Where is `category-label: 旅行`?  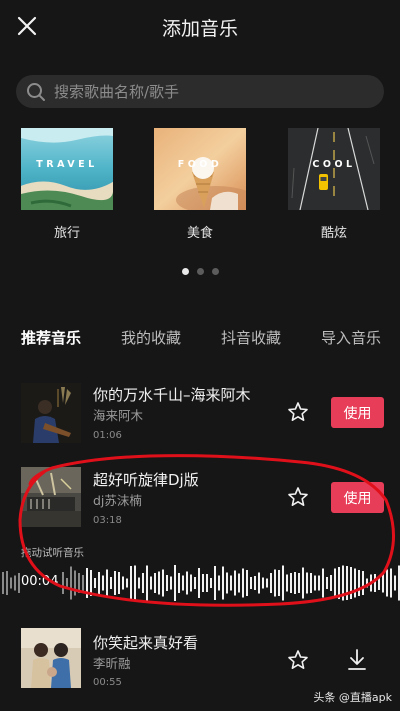
category-label: 旅行 is located at coordinates (66, 232).